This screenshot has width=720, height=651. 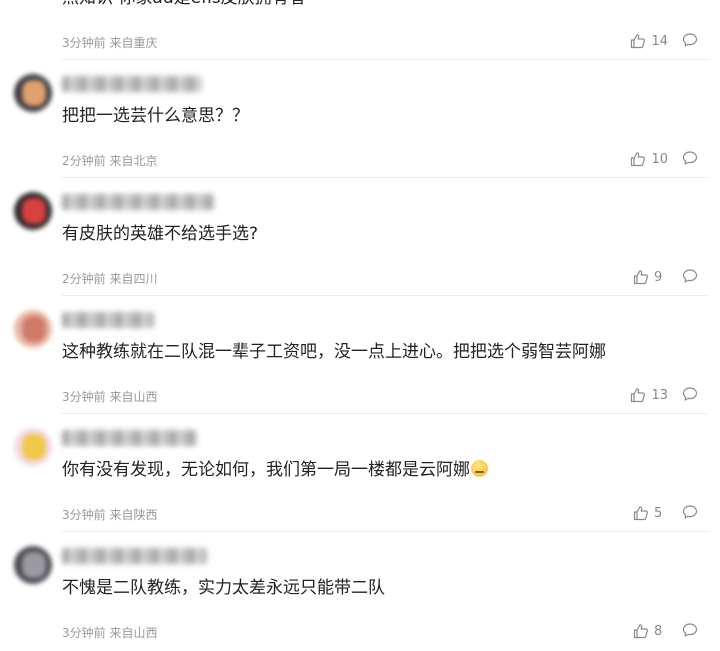 I want to click on comment-text-content: 你有没有发现，无论如何，我们第一局一楼都是云阿娜, so click(x=266, y=470).